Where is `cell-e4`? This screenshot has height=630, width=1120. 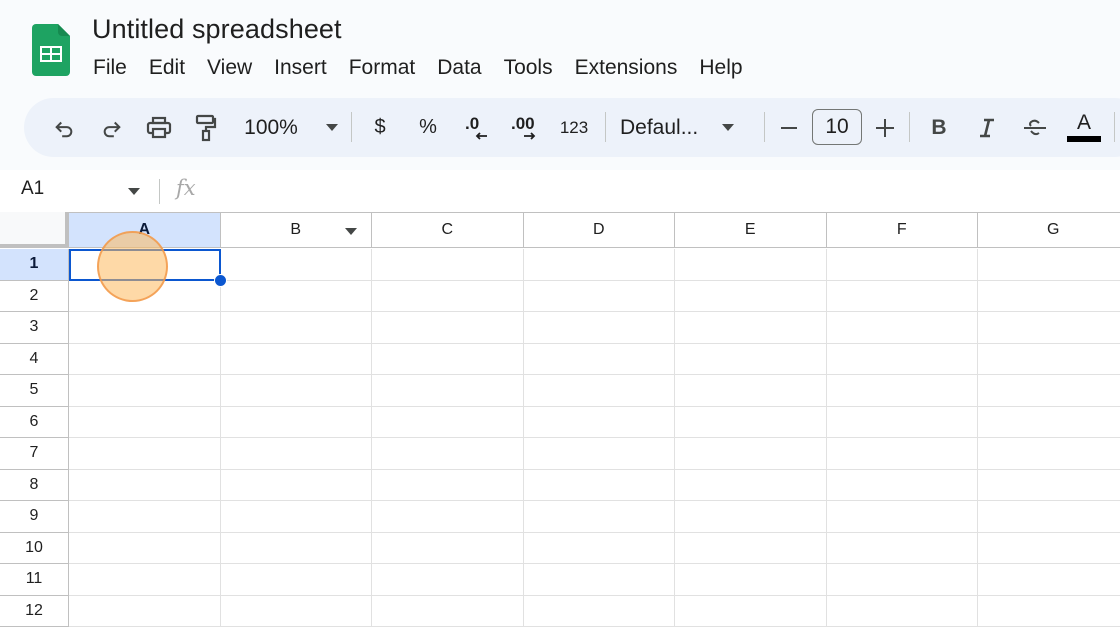 cell-e4 is located at coordinates (751, 359).